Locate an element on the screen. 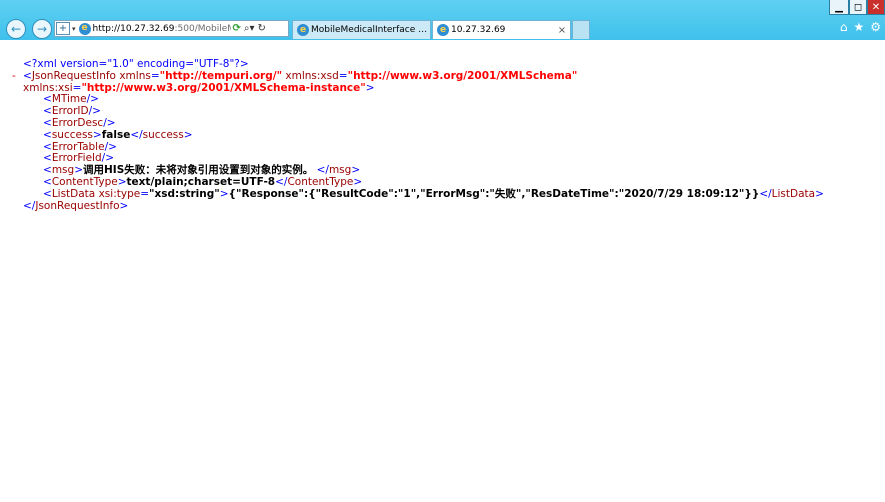  tag-name: ErrorID is located at coordinates (70, 111).